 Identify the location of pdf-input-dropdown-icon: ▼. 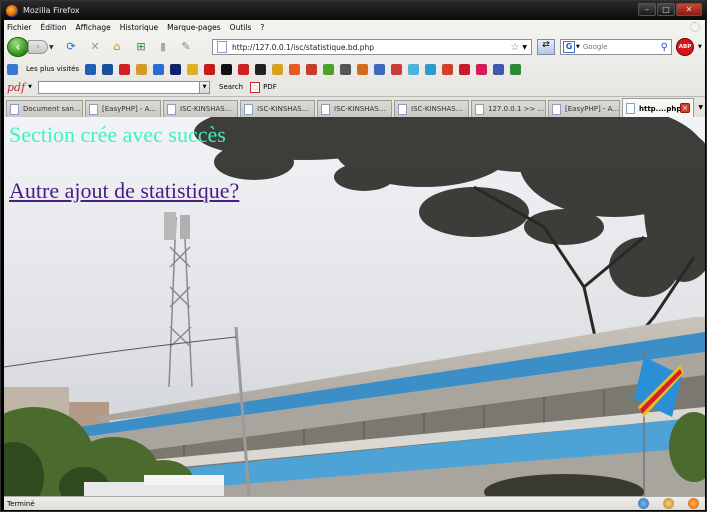
(205, 87).